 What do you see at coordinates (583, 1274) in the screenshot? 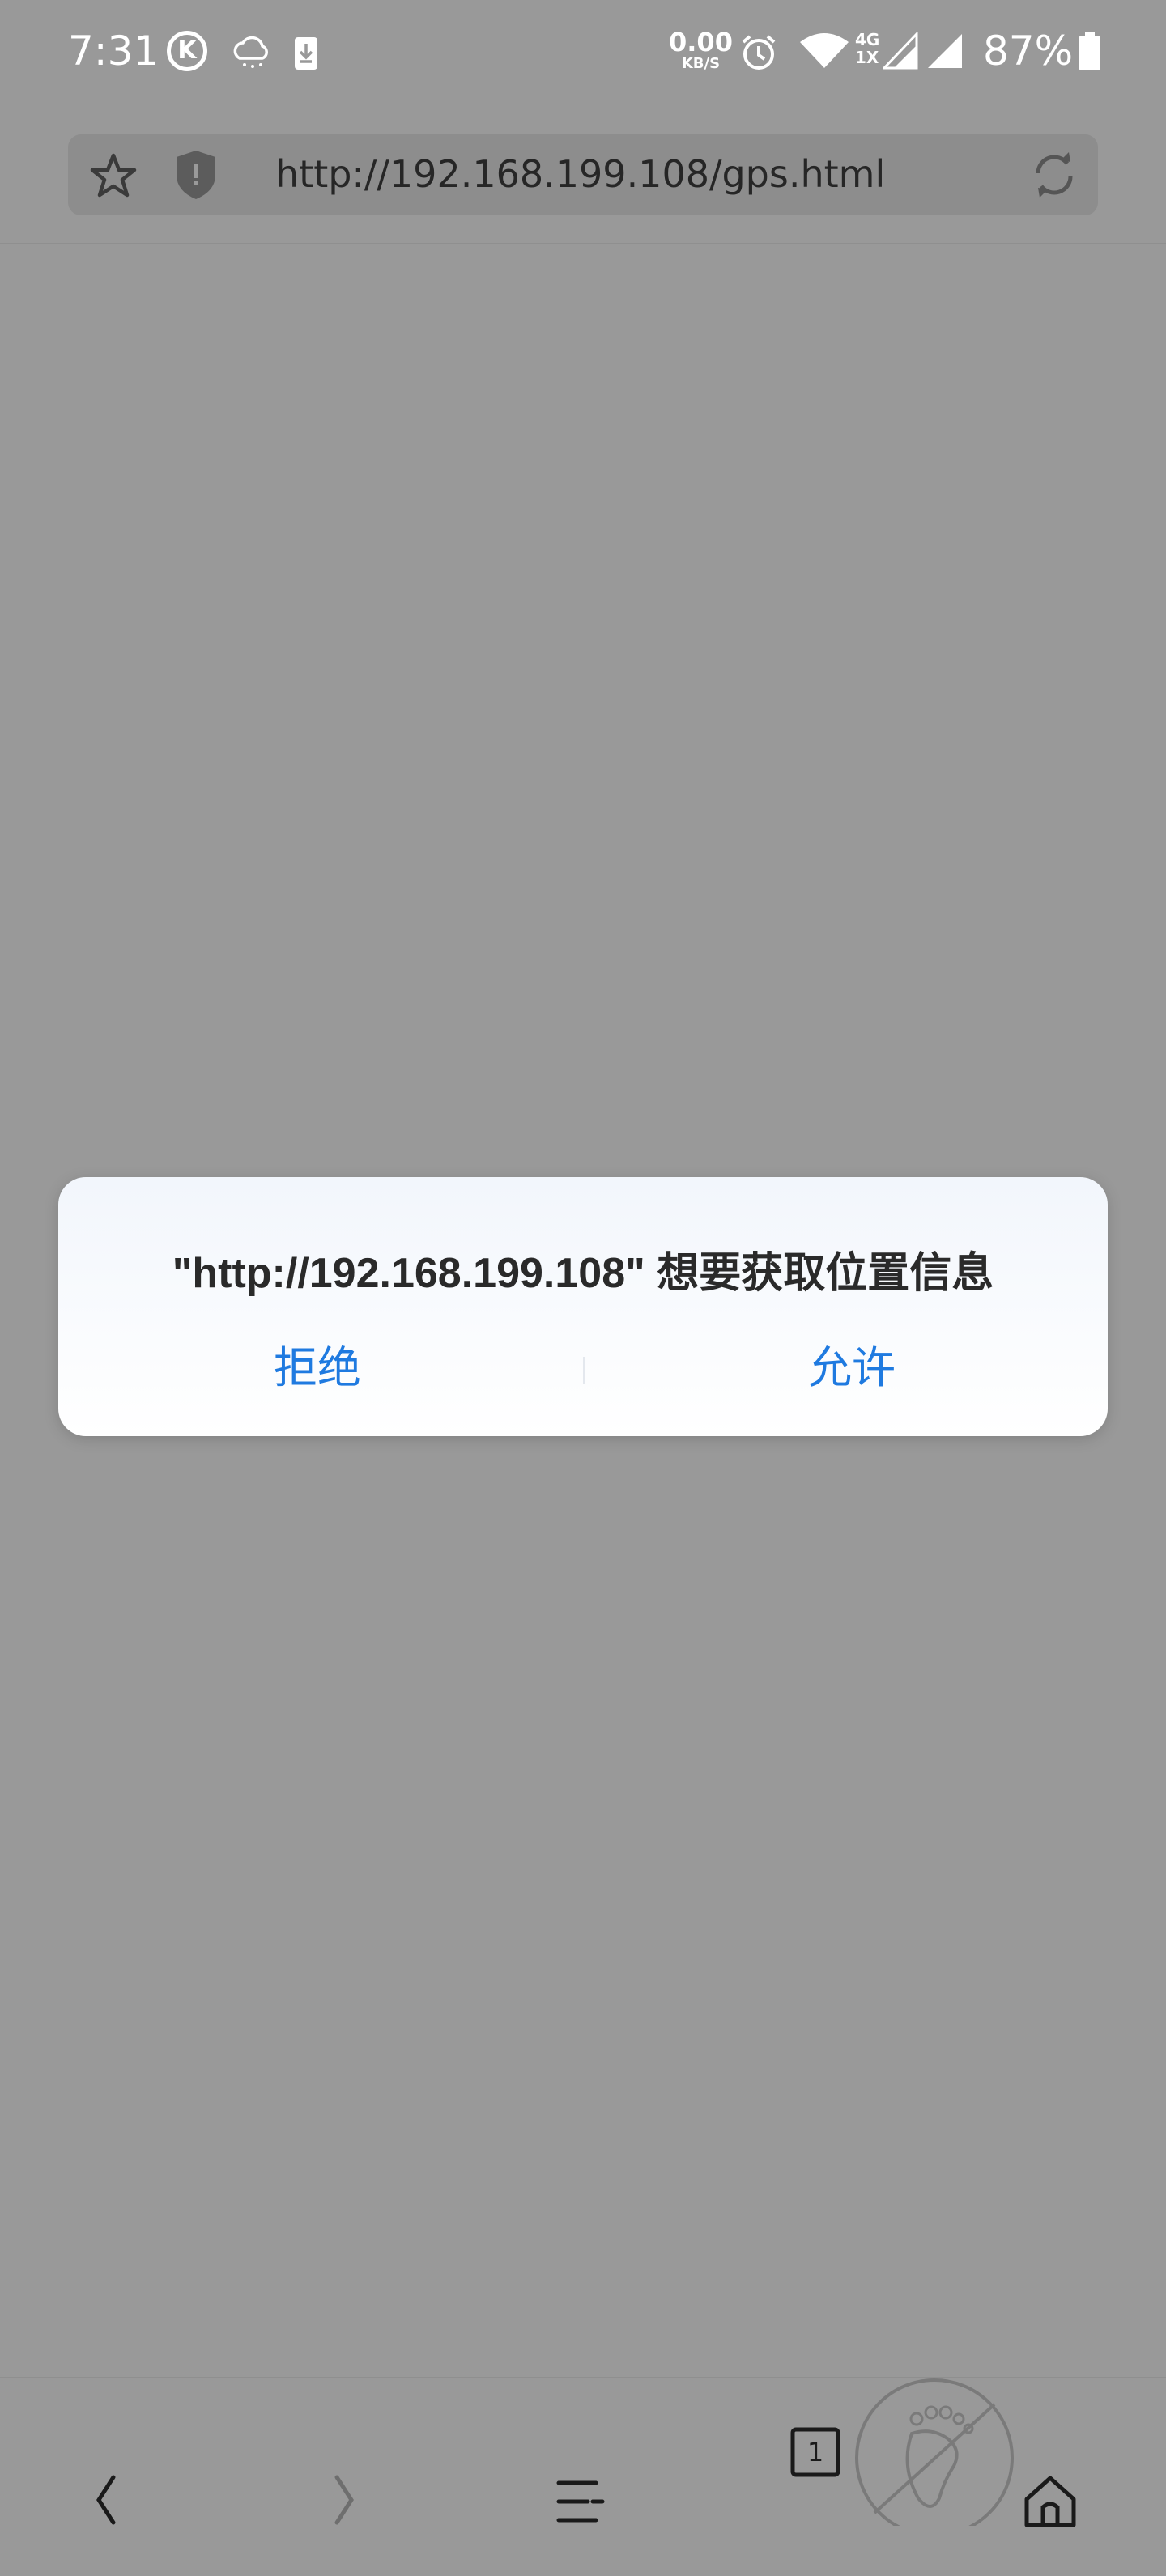
I see `dialog-message: "http://192.168.199.108" 想要获取位置信息` at bounding box center [583, 1274].